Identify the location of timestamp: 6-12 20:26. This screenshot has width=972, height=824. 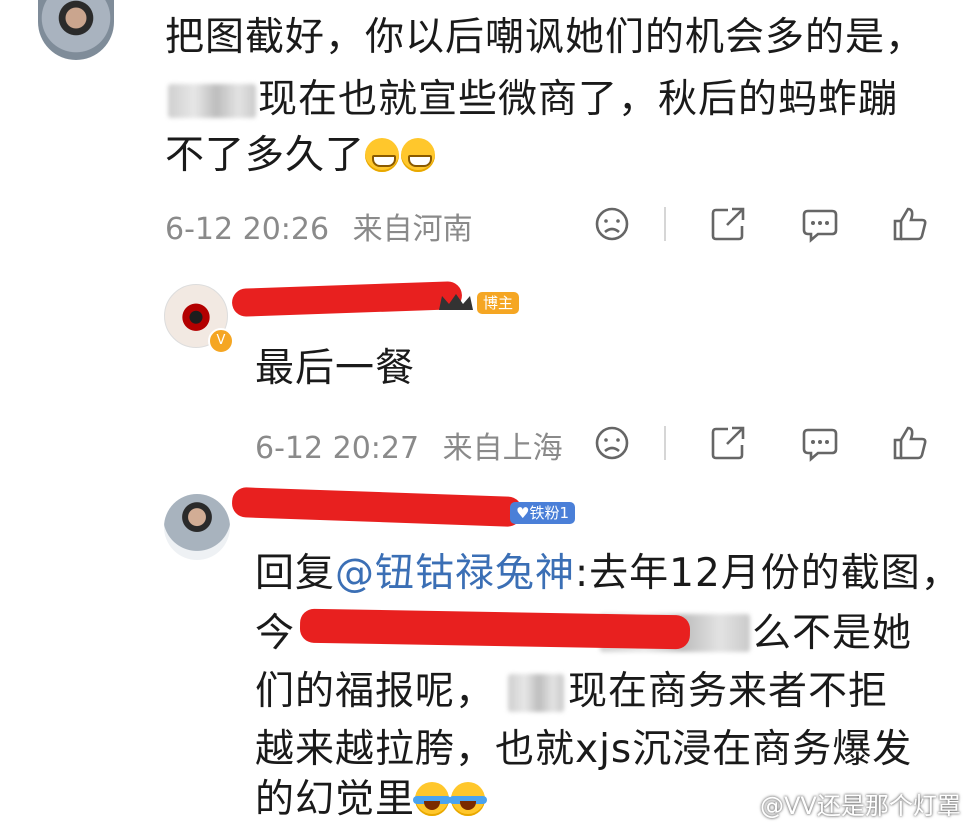
(247, 229).